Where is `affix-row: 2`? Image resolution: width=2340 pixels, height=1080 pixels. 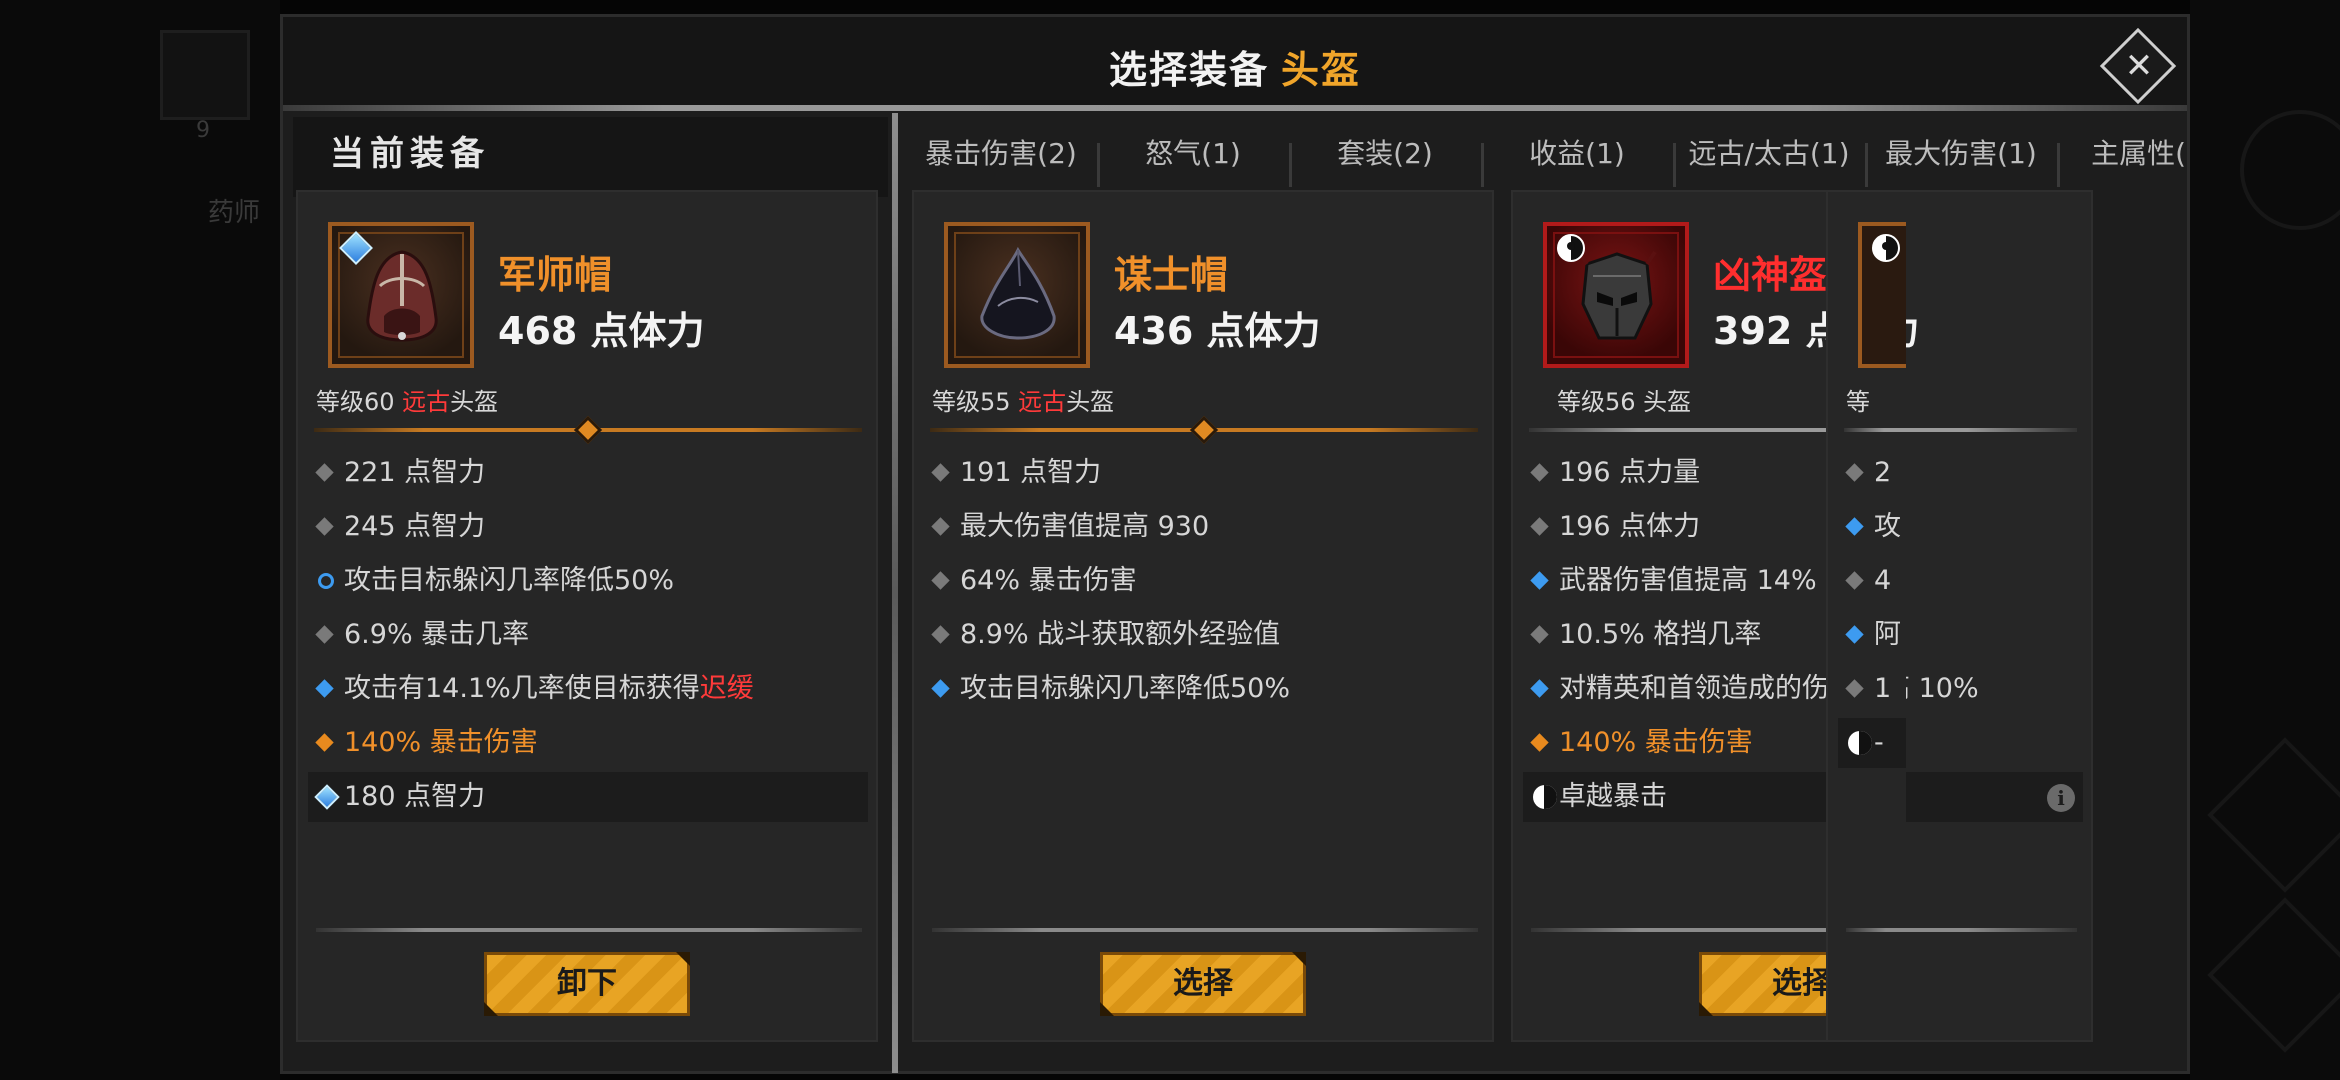
affix-row: 2 is located at coordinates (1872, 473).